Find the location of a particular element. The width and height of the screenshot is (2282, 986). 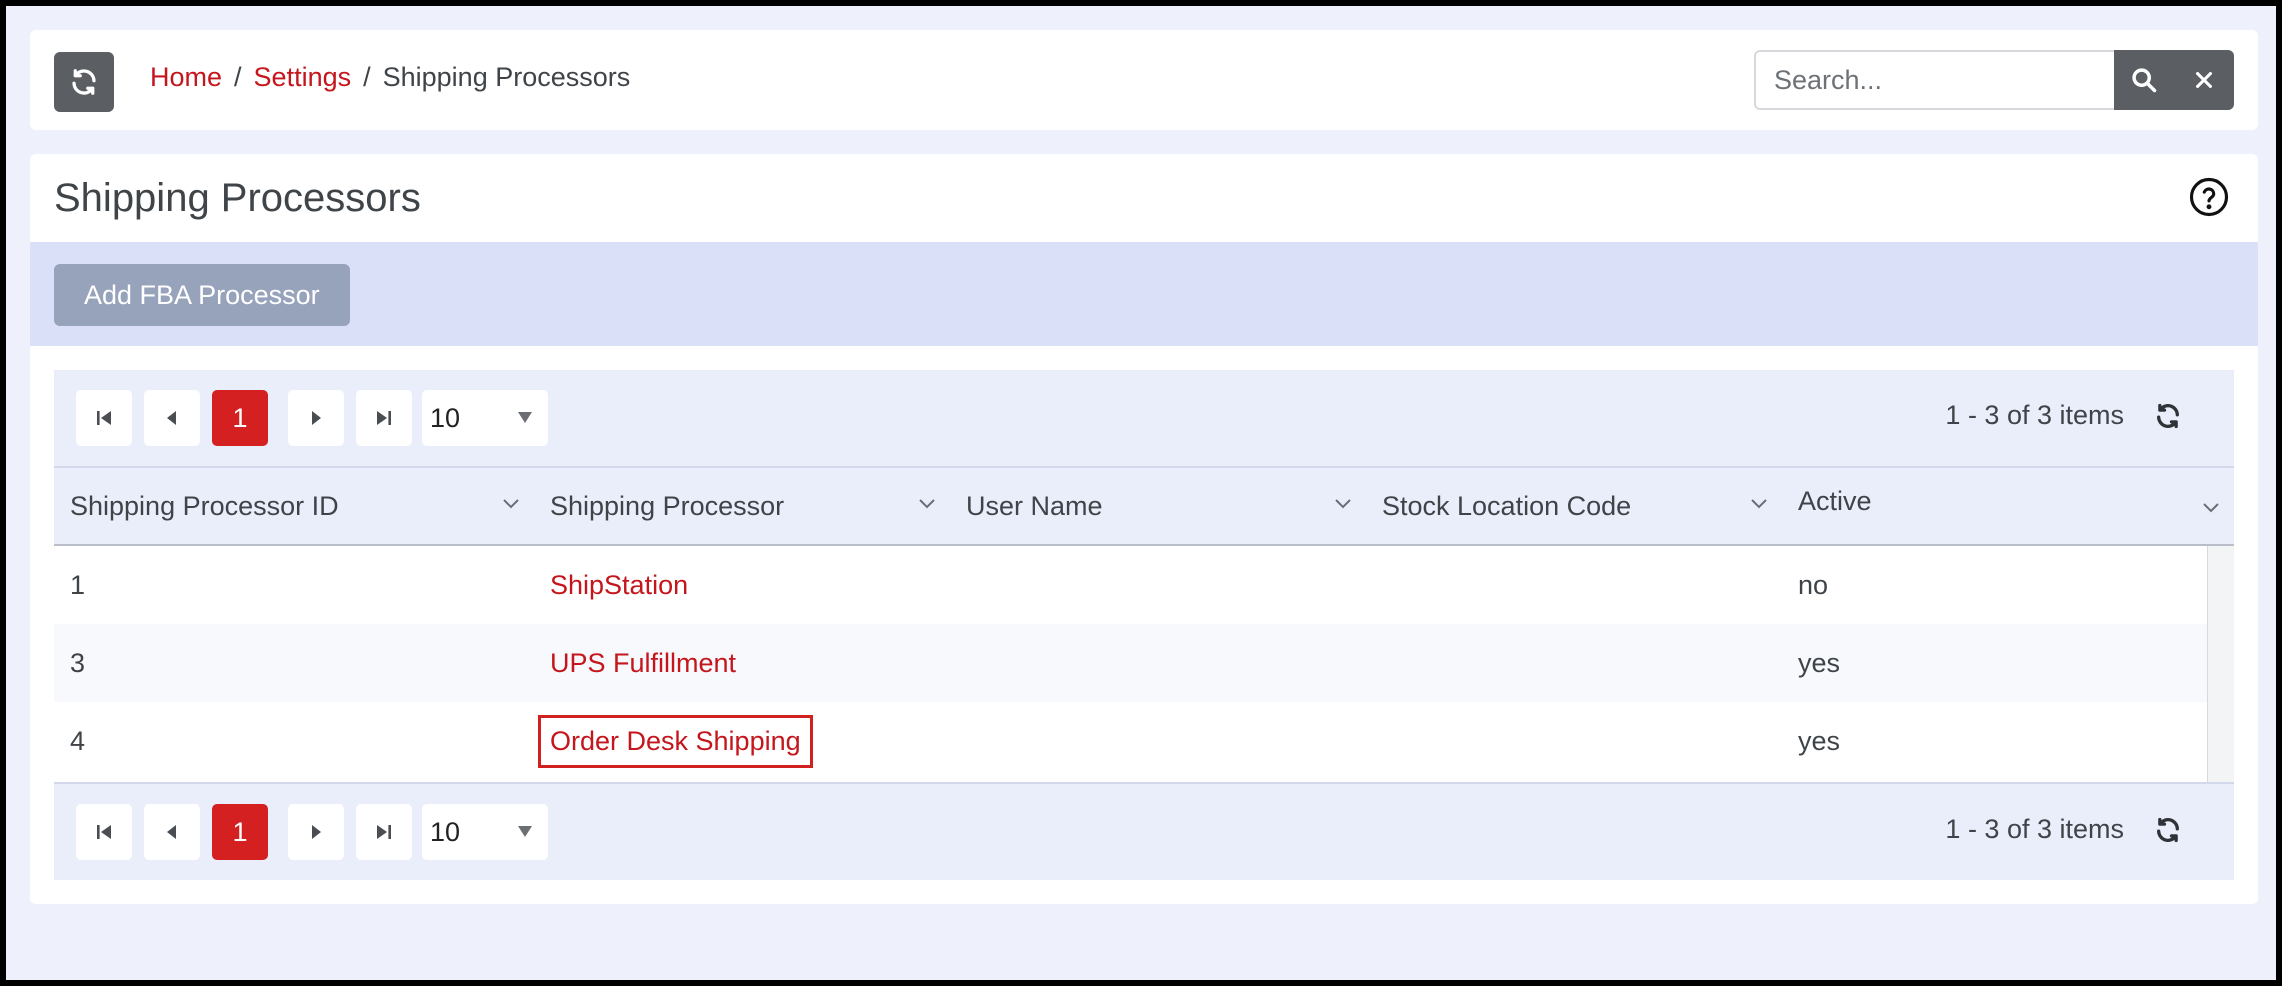

help-button is located at coordinates (2209, 199).